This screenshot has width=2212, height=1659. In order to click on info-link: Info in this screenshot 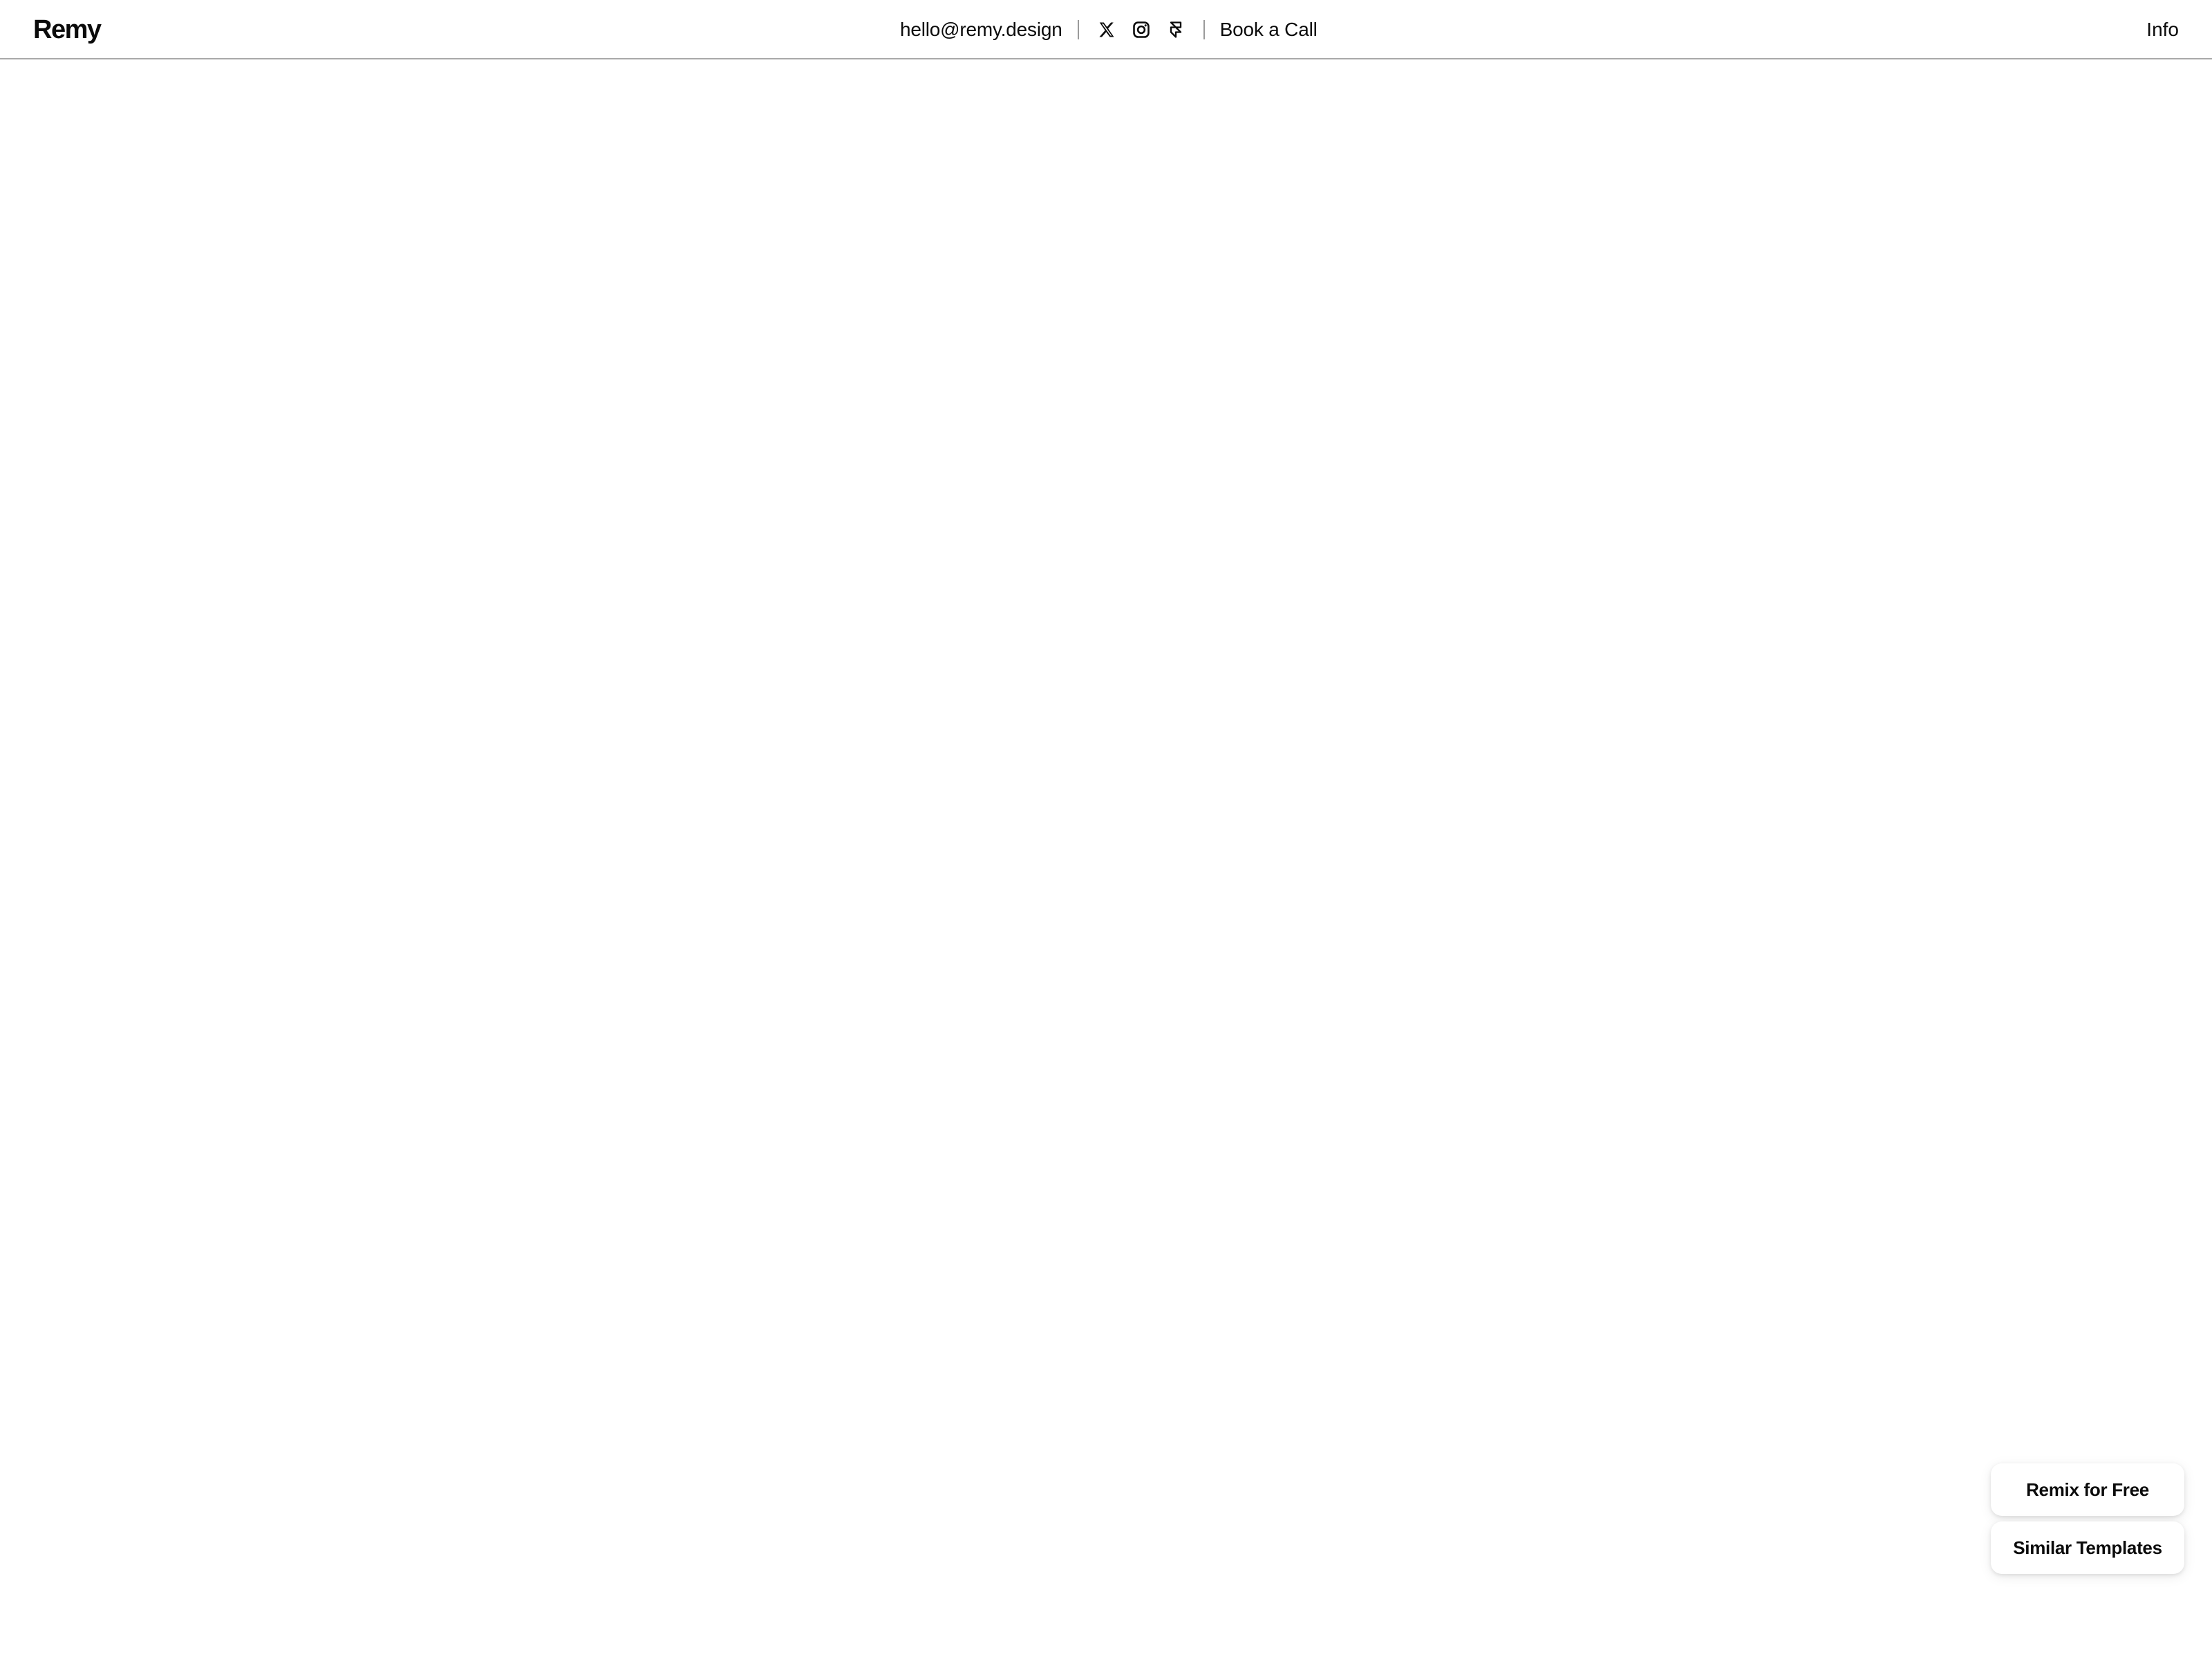, I will do `click(2163, 29)`.